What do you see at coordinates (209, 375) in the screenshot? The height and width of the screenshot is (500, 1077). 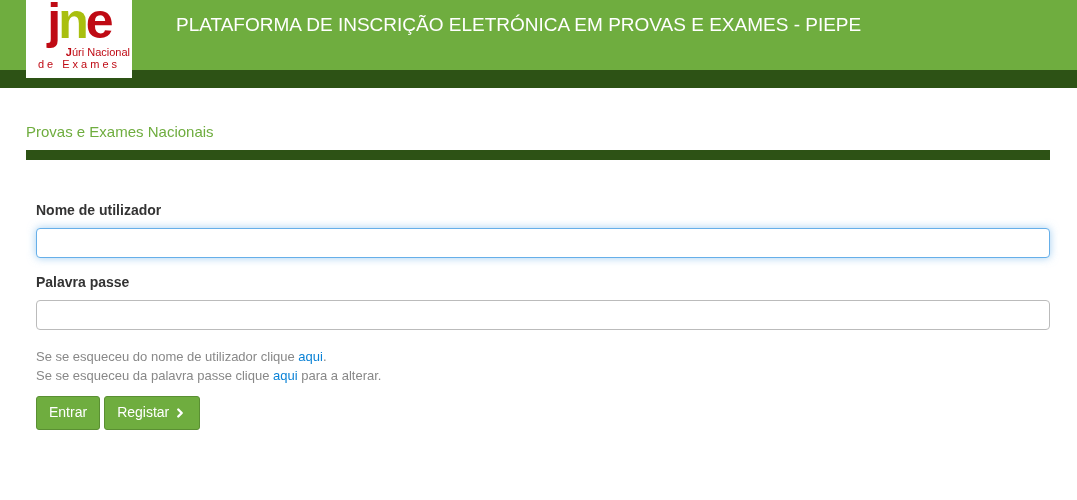 I see `help-text: Se se esqueceu da palavra passe clique aqui para a alterar.` at bounding box center [209, 375].